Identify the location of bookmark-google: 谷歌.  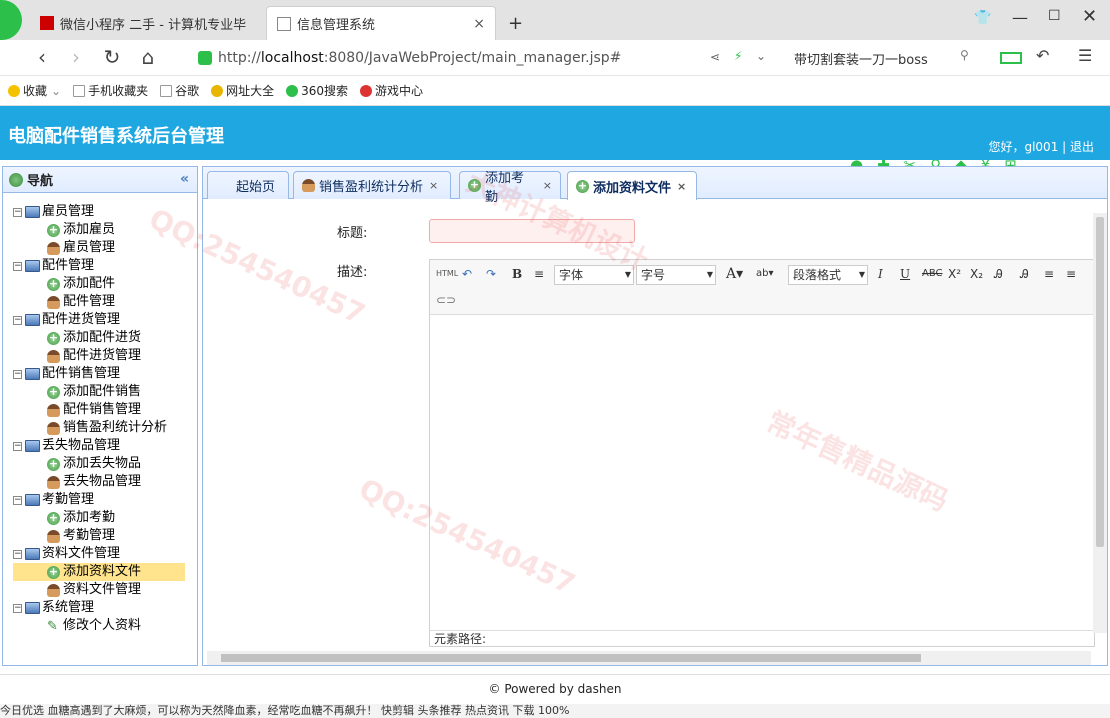
(179, 90).